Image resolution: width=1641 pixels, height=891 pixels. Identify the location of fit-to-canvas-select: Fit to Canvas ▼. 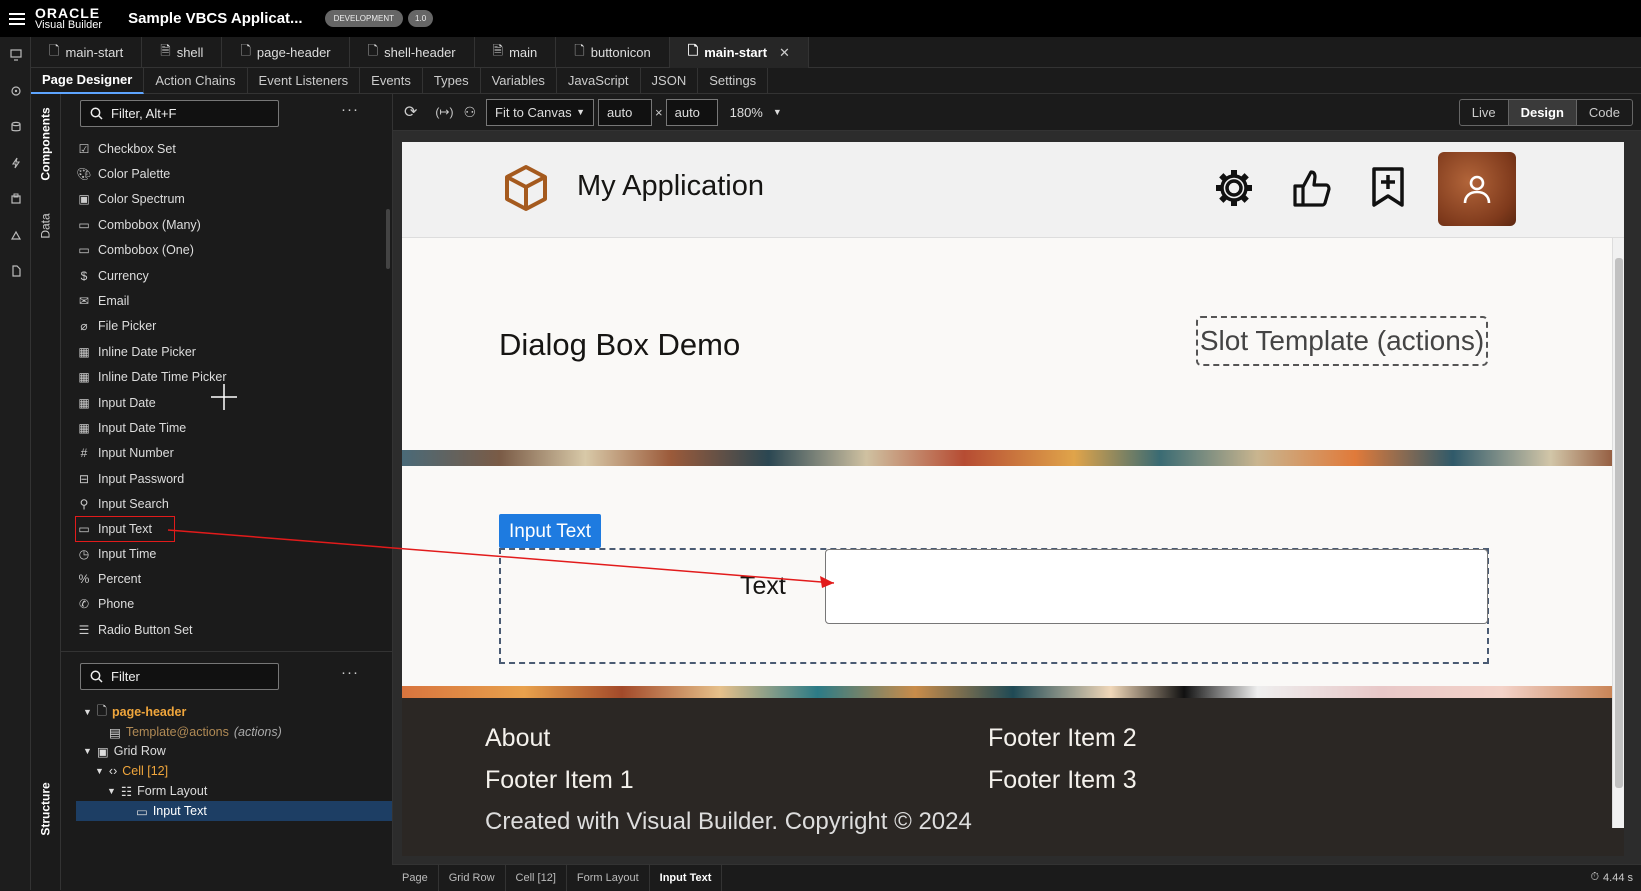
(540, 112).